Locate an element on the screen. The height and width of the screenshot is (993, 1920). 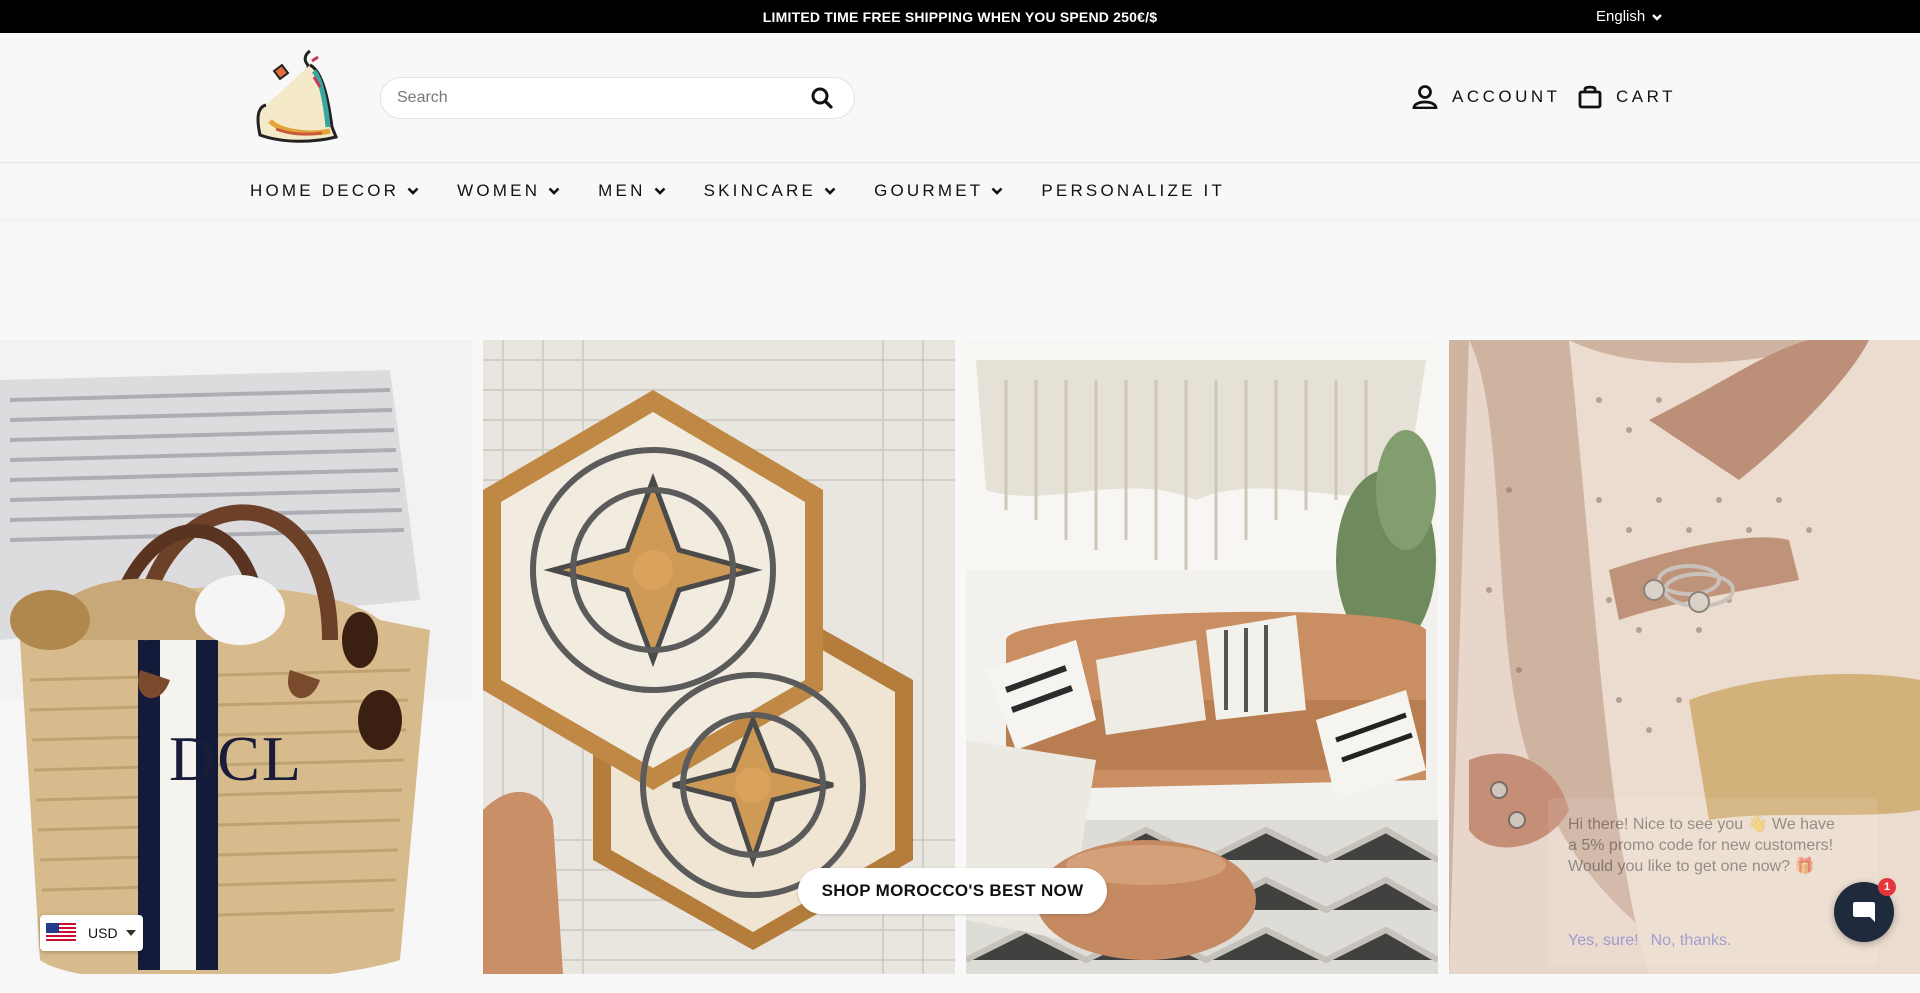
search-button is located at coordinates (822, 98).